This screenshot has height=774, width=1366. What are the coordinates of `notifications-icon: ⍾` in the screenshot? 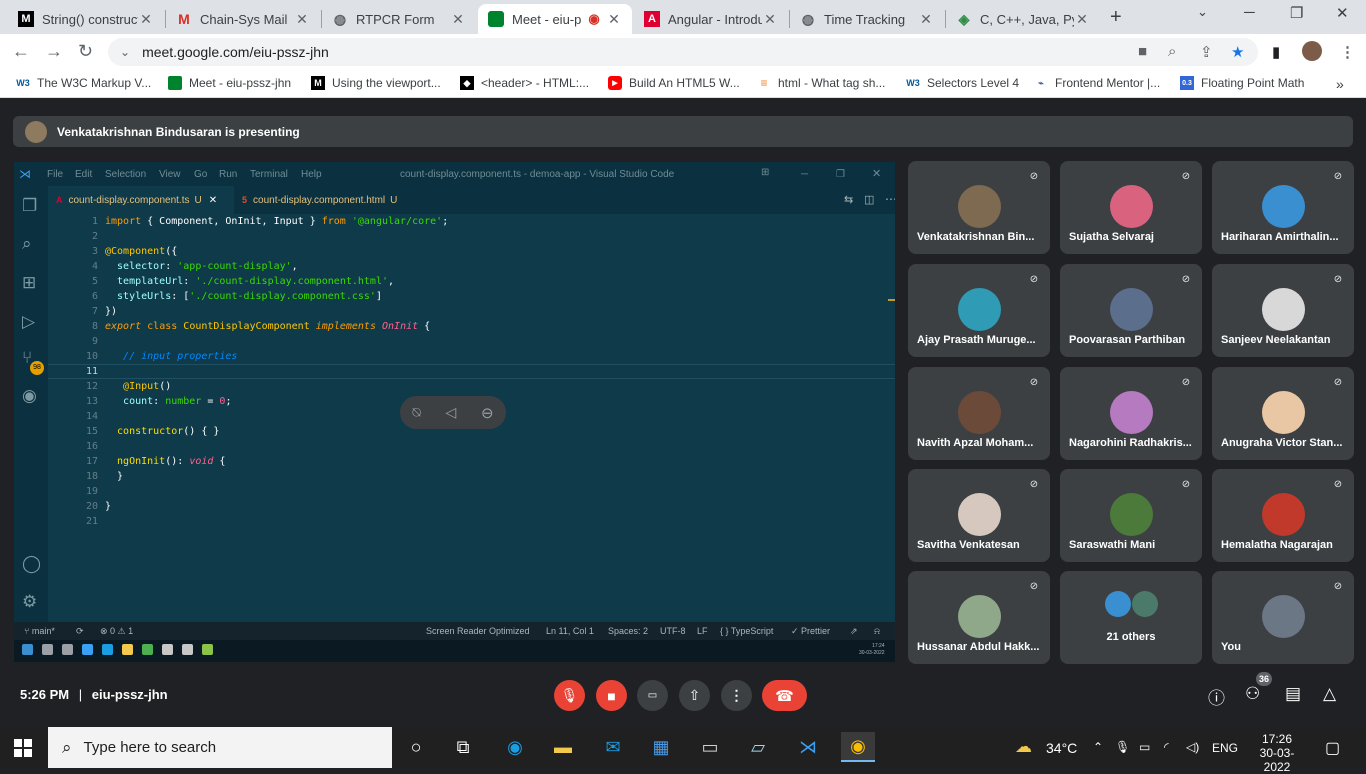 It's located at (877, 631).